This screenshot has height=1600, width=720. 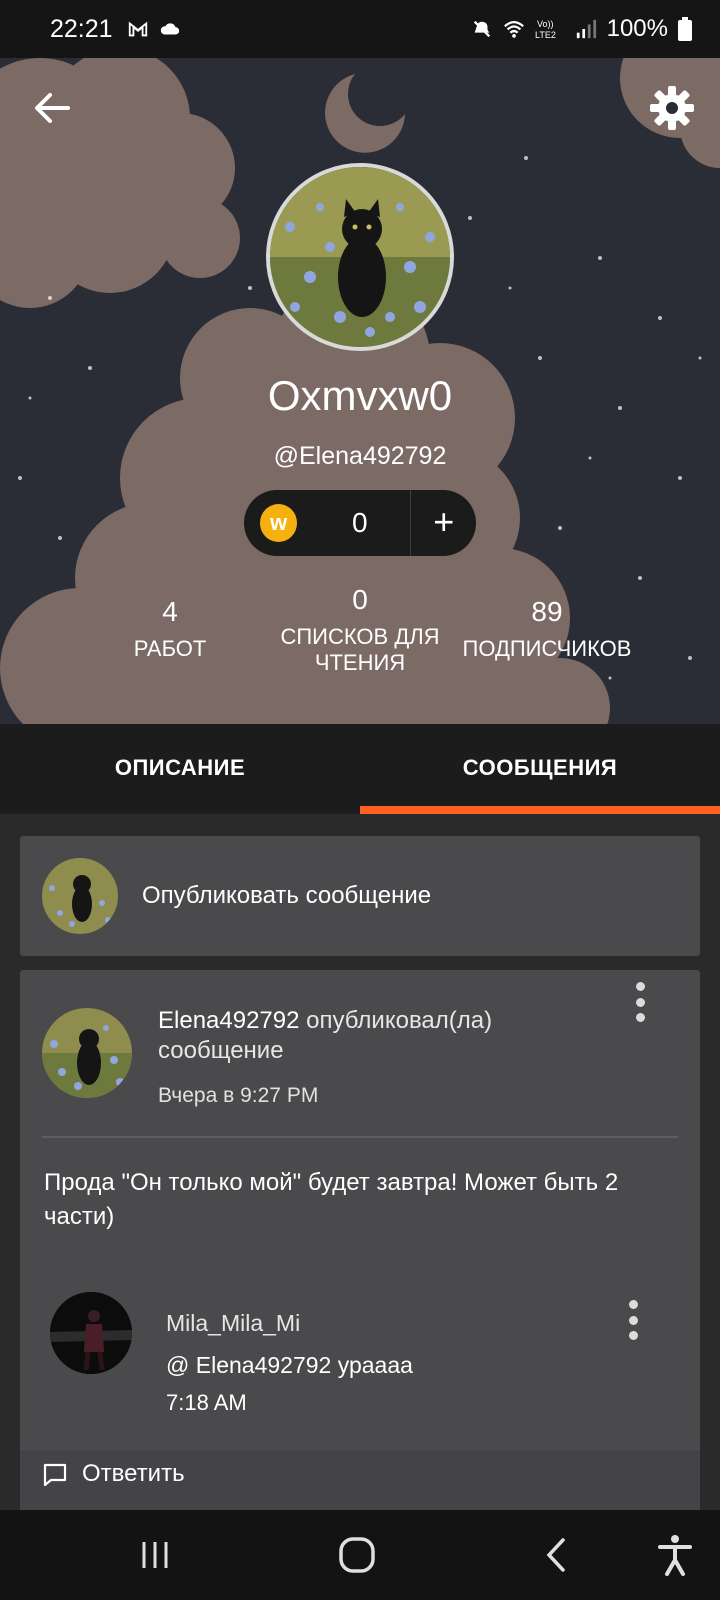 I want to click on tab-messages: СООБЩЕНИЯ, so click(x=540, y=769).